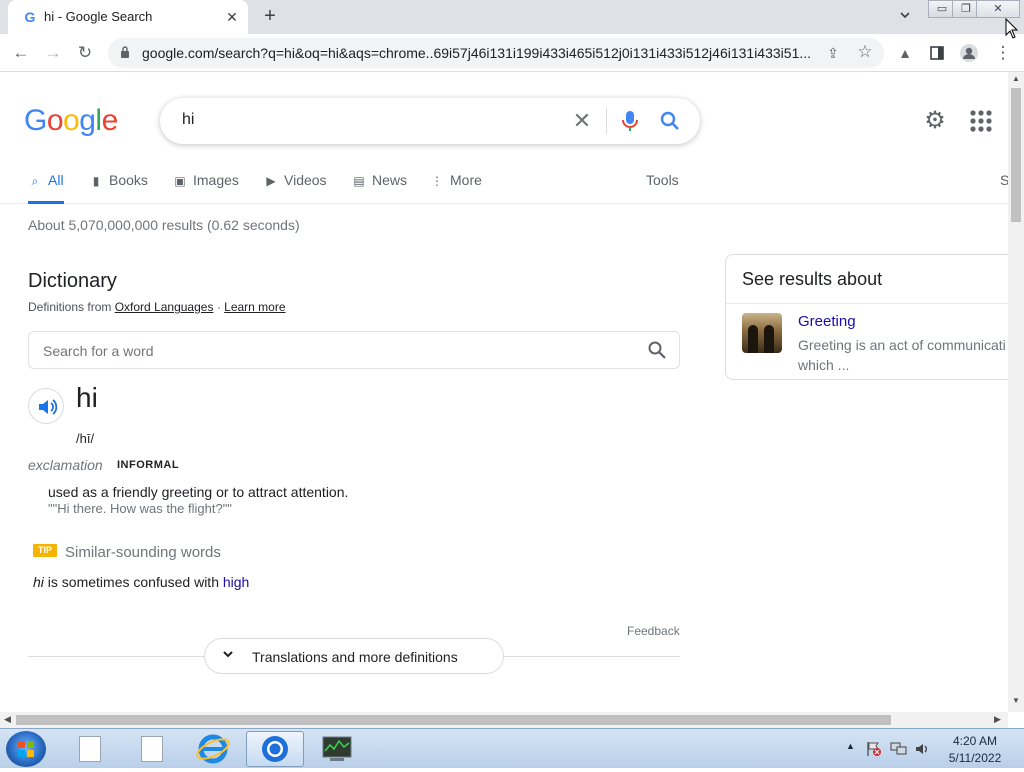  Describe the element at coordinates (213, 749) in the screenshot. I see `taskbar-internet-explorer` at that location.